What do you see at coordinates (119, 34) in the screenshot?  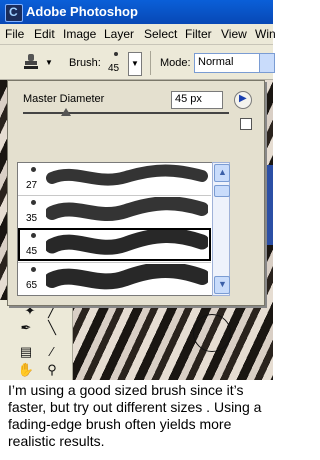 I see `menu-layer: Layer` at bounding box center [119, 34].